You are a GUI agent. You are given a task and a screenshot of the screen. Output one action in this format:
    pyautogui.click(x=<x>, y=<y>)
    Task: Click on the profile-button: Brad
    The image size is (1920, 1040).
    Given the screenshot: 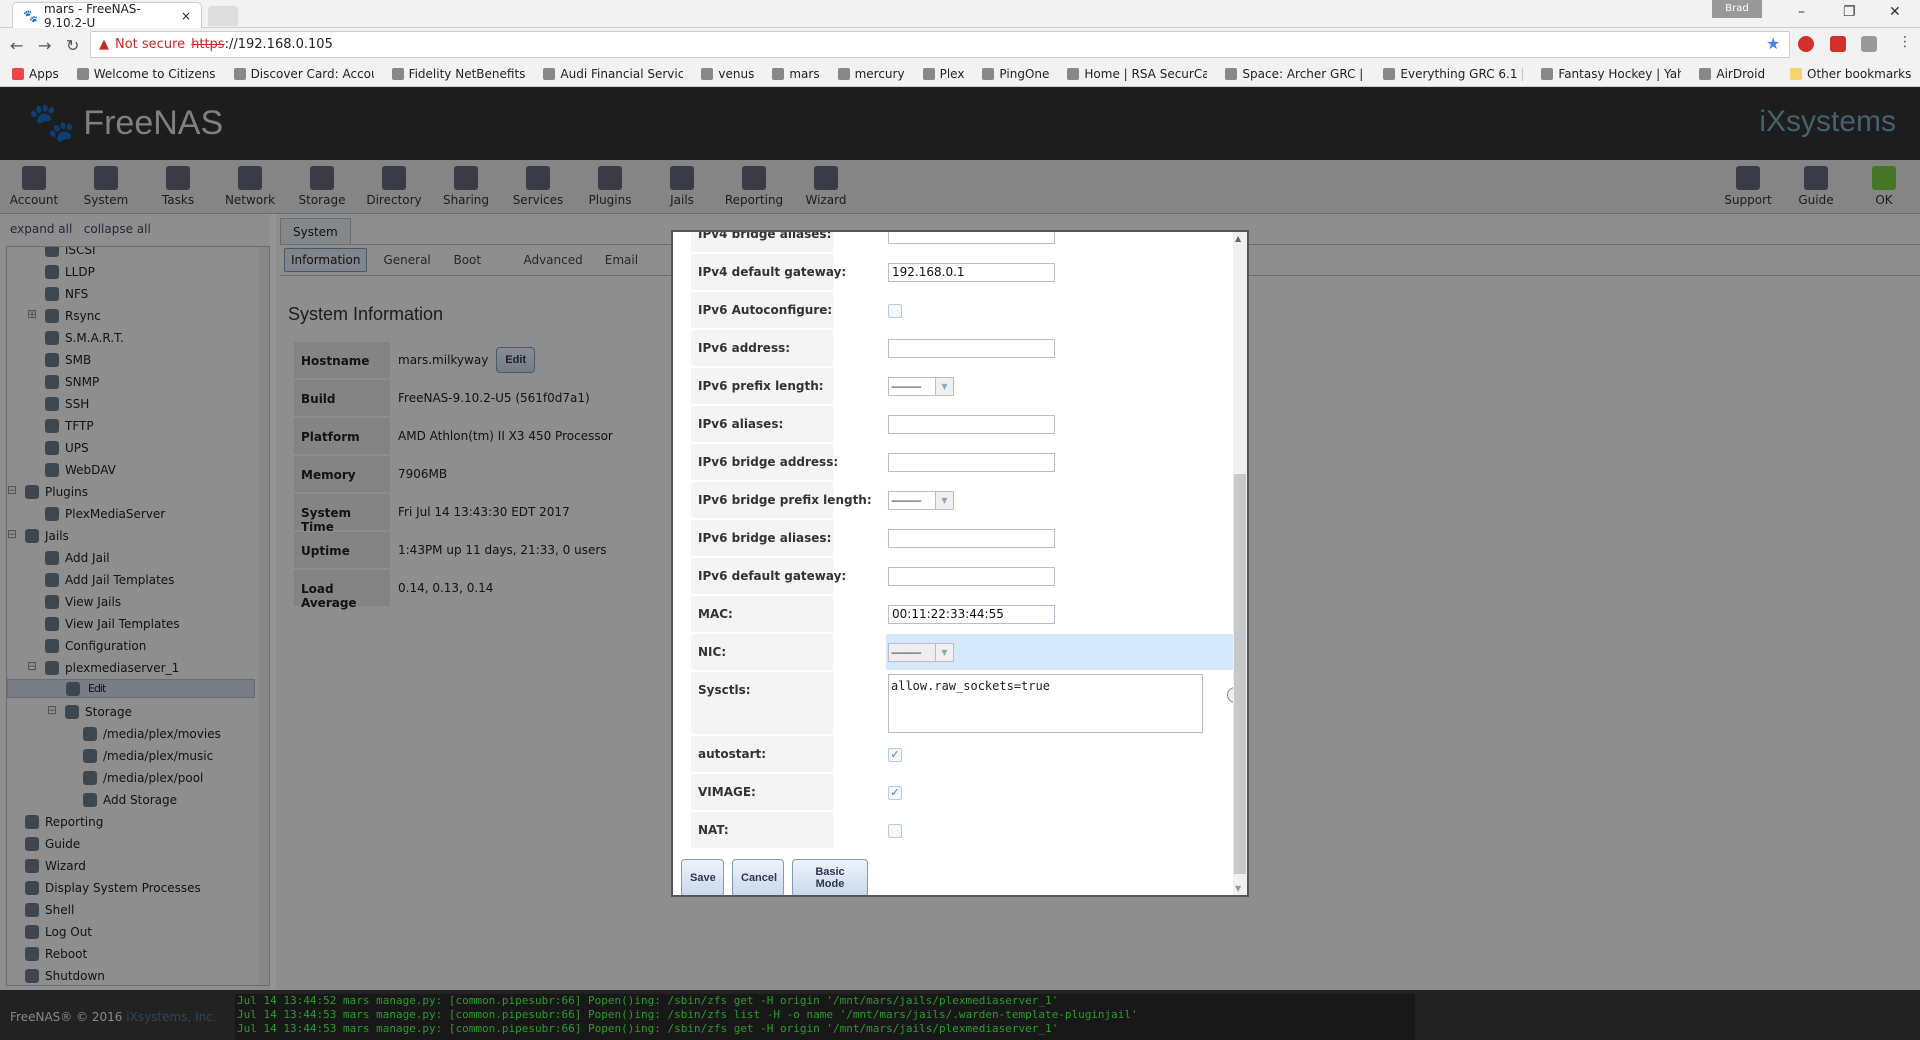 What is the action you would take?
    pyautogui.click(x=1737, y=9)
    